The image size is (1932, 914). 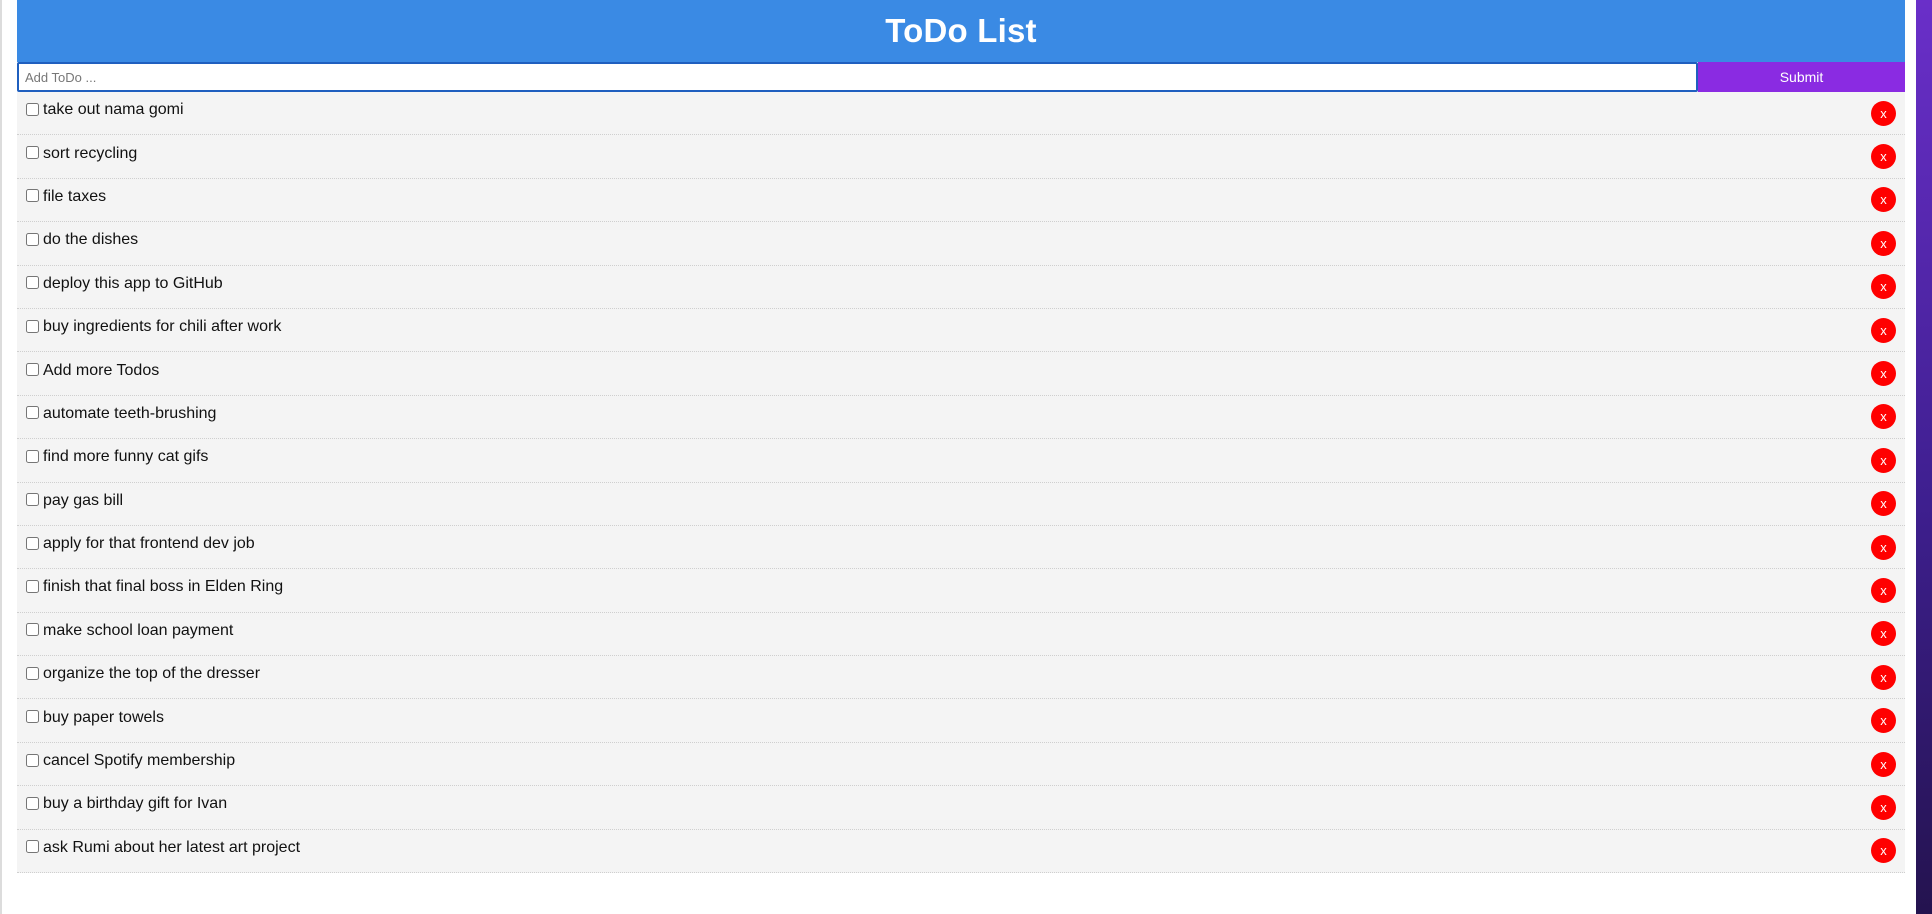 I want to click on todo-item: organize the top of the dresser x, so click(x=961, y=678).